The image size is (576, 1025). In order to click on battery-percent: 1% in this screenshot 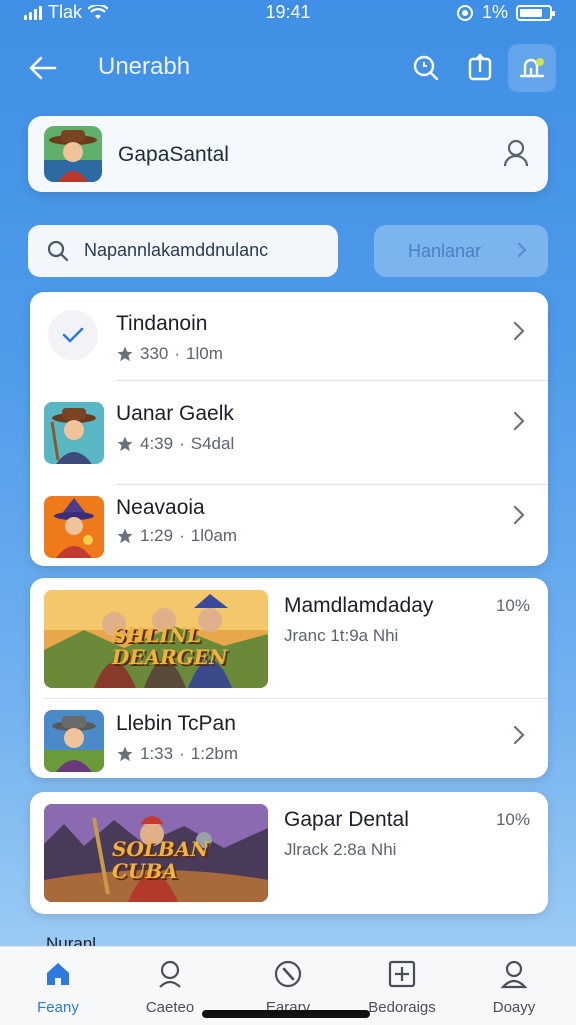, I will do `click(494, 12)`.